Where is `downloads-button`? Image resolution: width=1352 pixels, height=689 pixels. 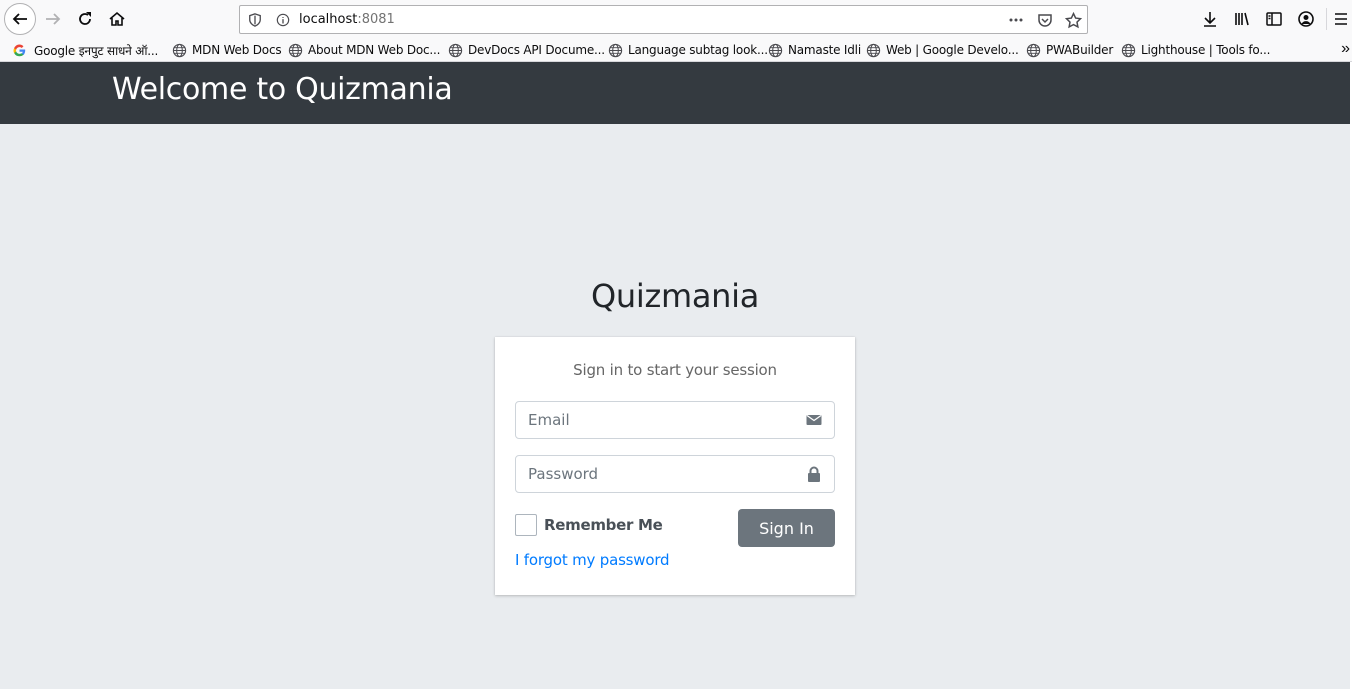 downloads-button is located at coordinates (1210, 19).